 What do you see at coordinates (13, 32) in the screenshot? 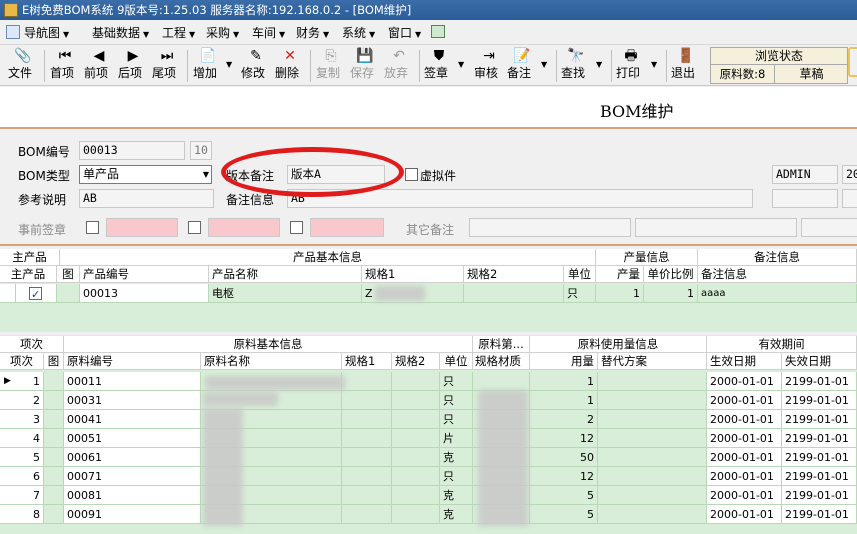
I see `menu-app-icon` at bounding box center [13, 32].